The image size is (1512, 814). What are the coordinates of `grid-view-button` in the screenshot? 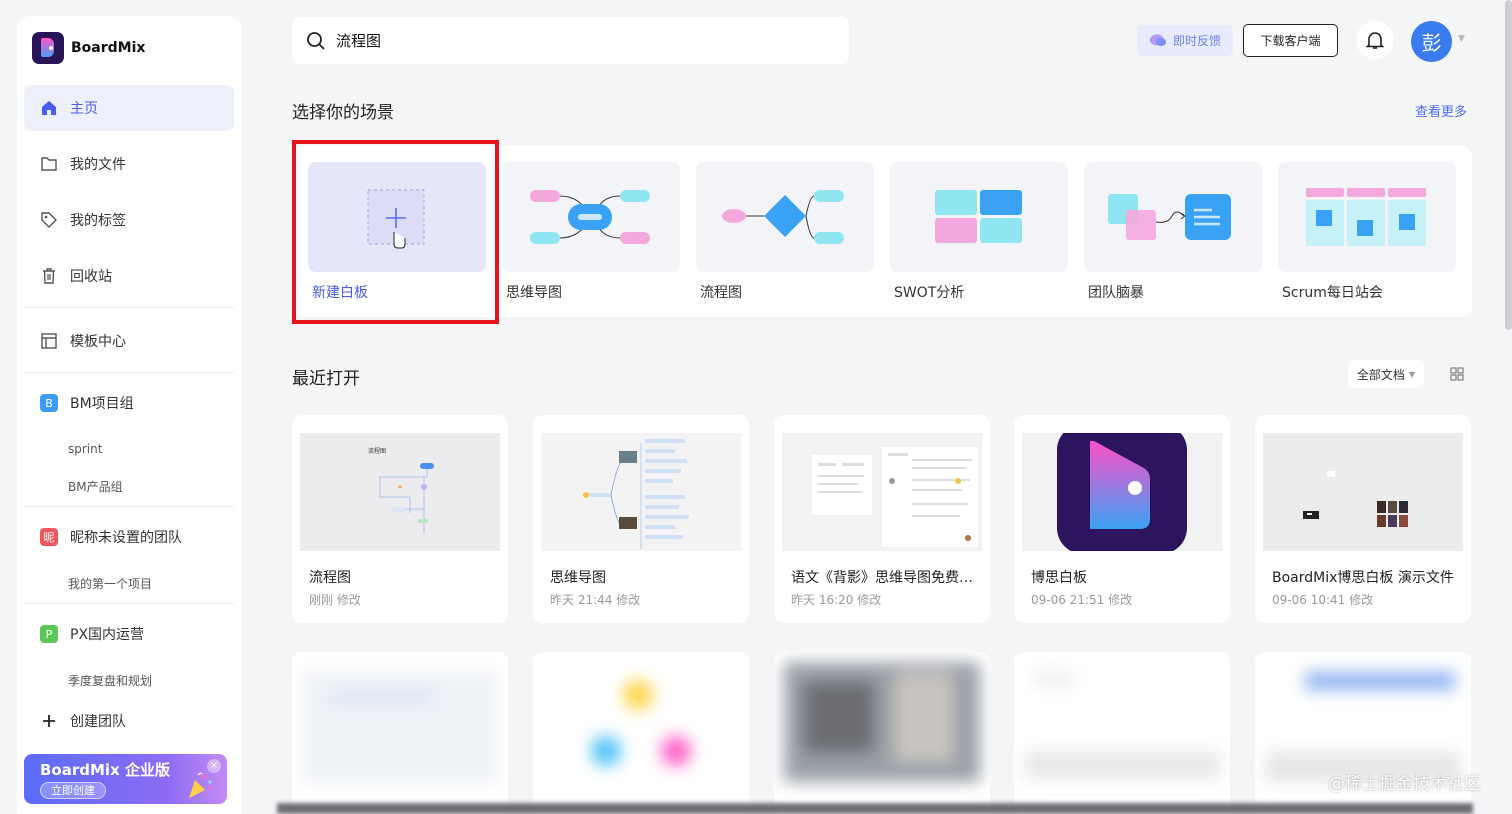 It's located at (1457, 374).